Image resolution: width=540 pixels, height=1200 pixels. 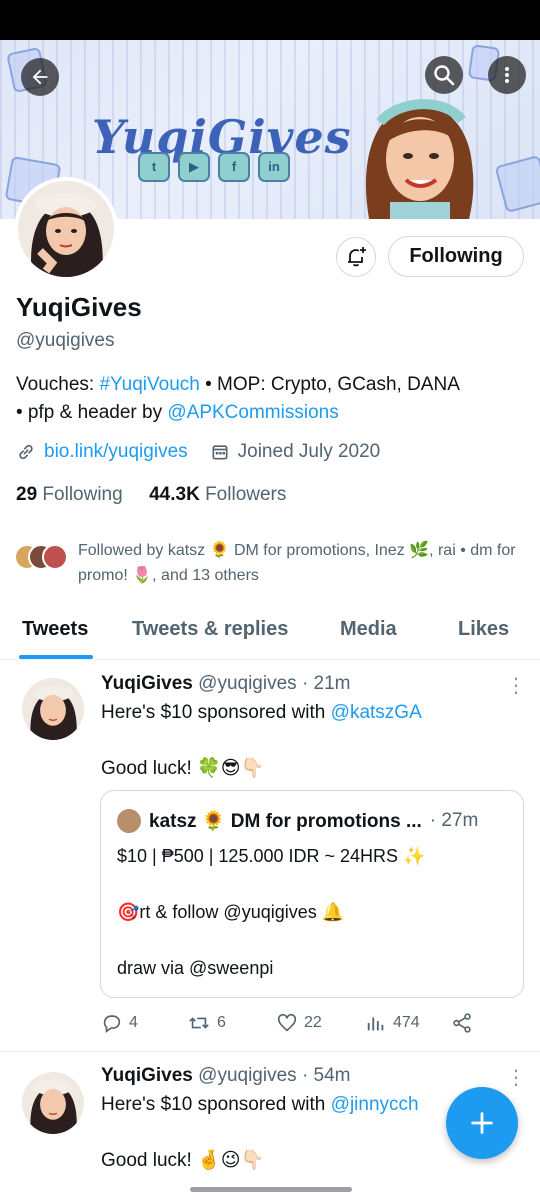 What do you see at coordinates (220, 452) in the screenshot?
I see `calendar-icon` at bounding box center [220, 452].